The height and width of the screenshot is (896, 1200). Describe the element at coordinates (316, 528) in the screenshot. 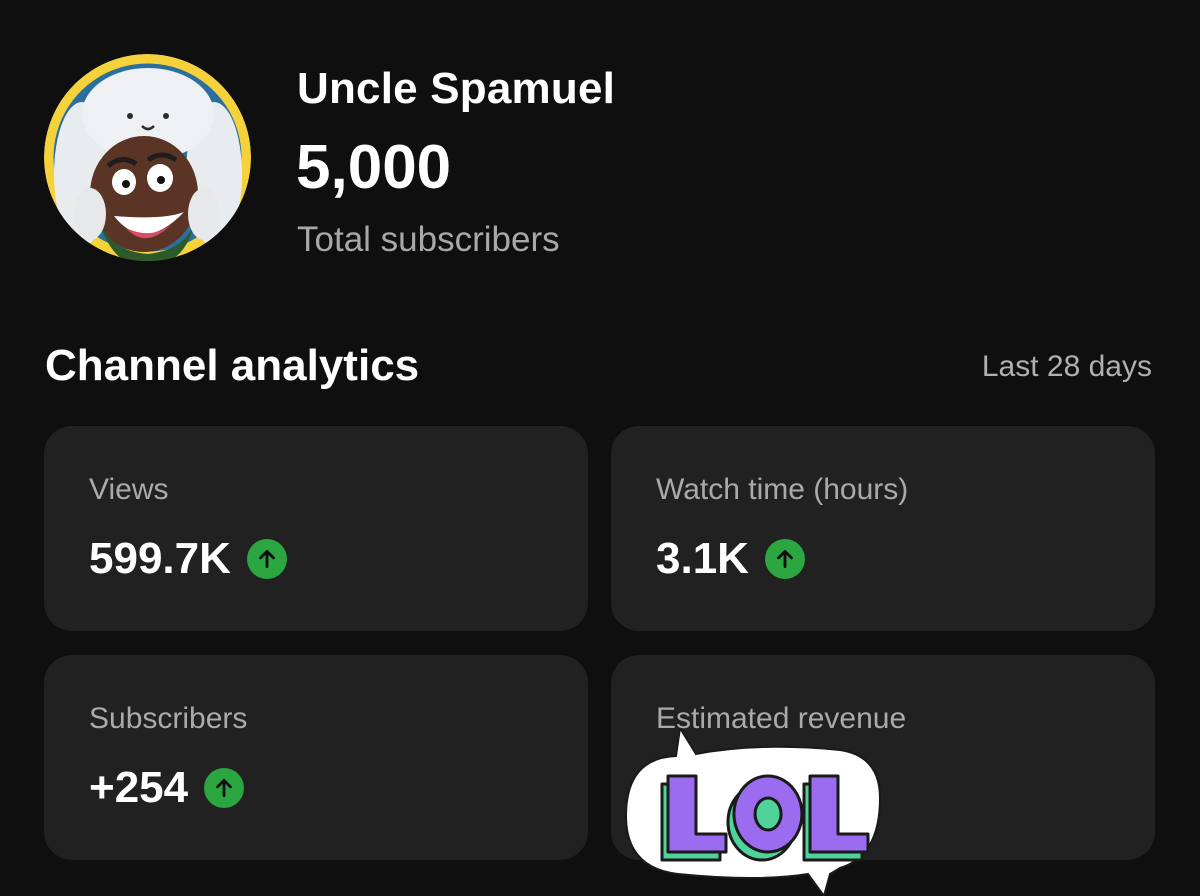

I see `views-card: Views 599.7K` at that location.